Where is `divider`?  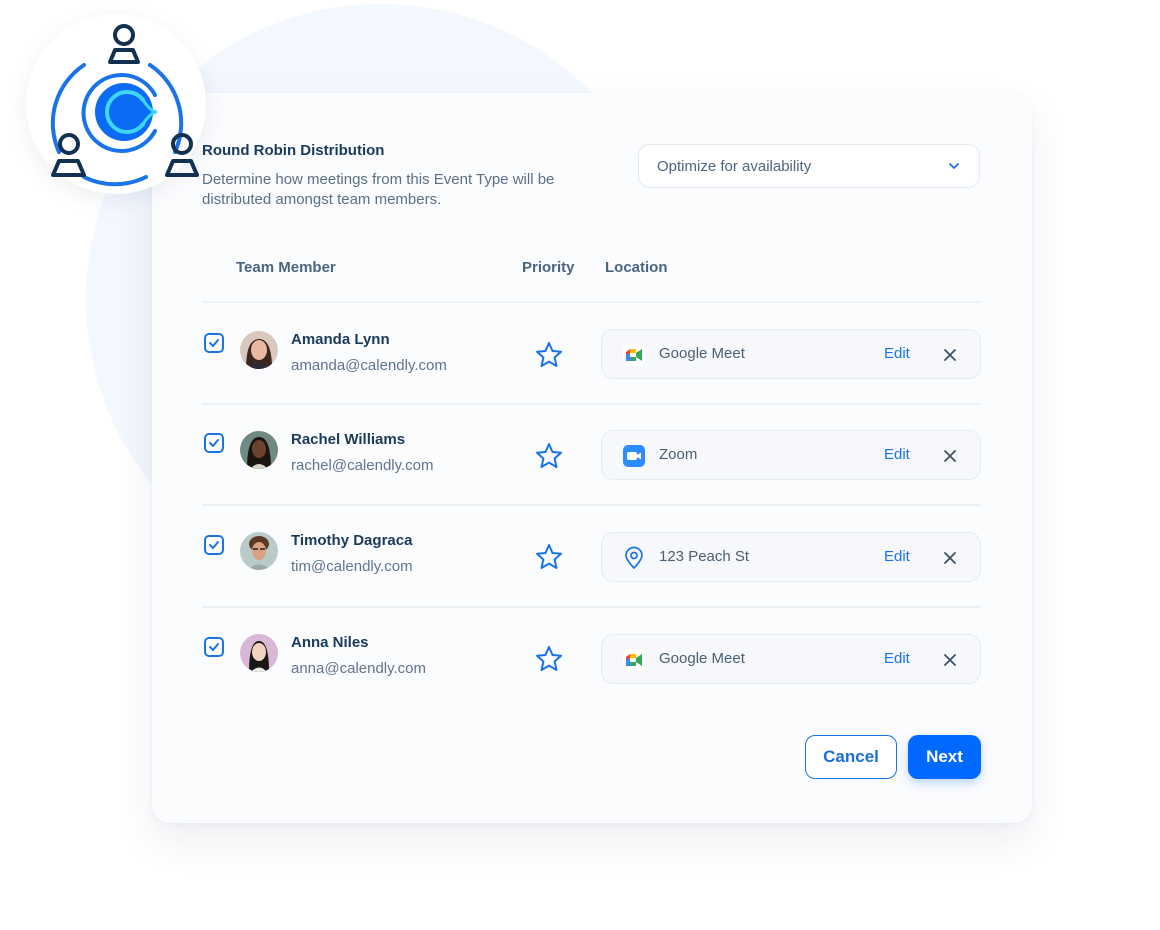
divider is located at coordinates (591, 302).